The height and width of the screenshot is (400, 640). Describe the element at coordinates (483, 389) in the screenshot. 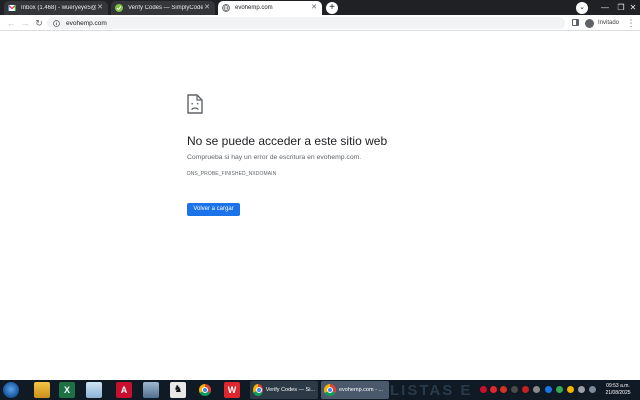

I see `tray-antivirus-icon` at that location.